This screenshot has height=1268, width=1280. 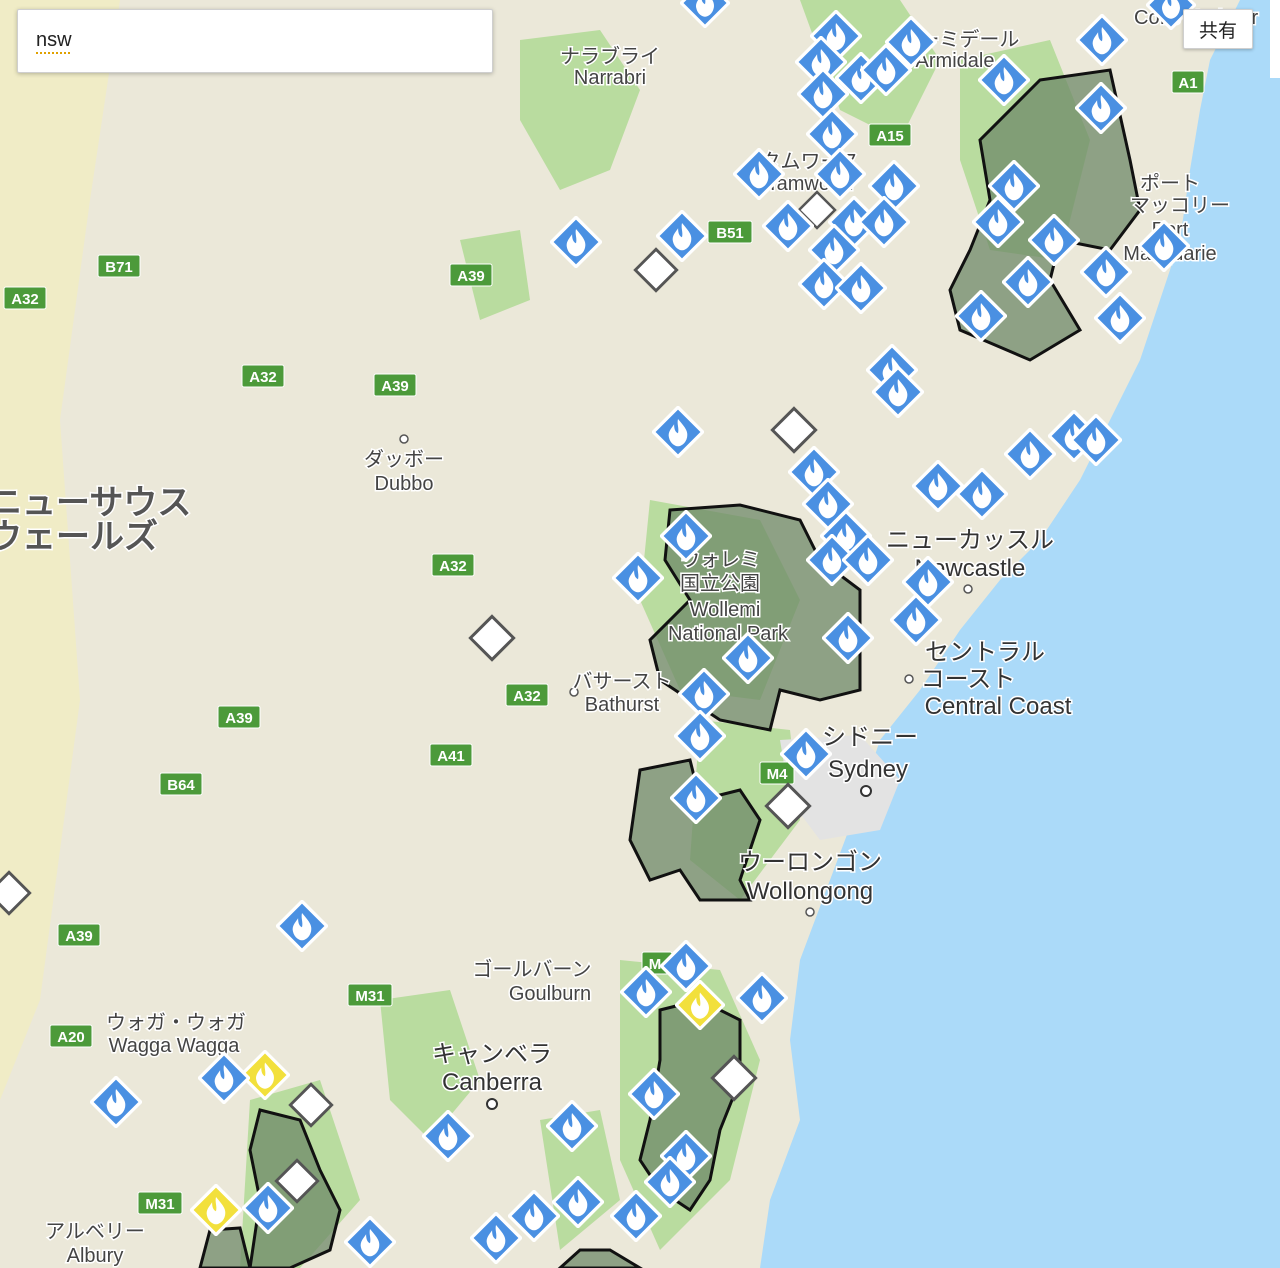 What do you see at coordinates (95, 1232) in the screenshot?
I see `albury-ja-label: アルベリー` at bounding box center [95, 1232].